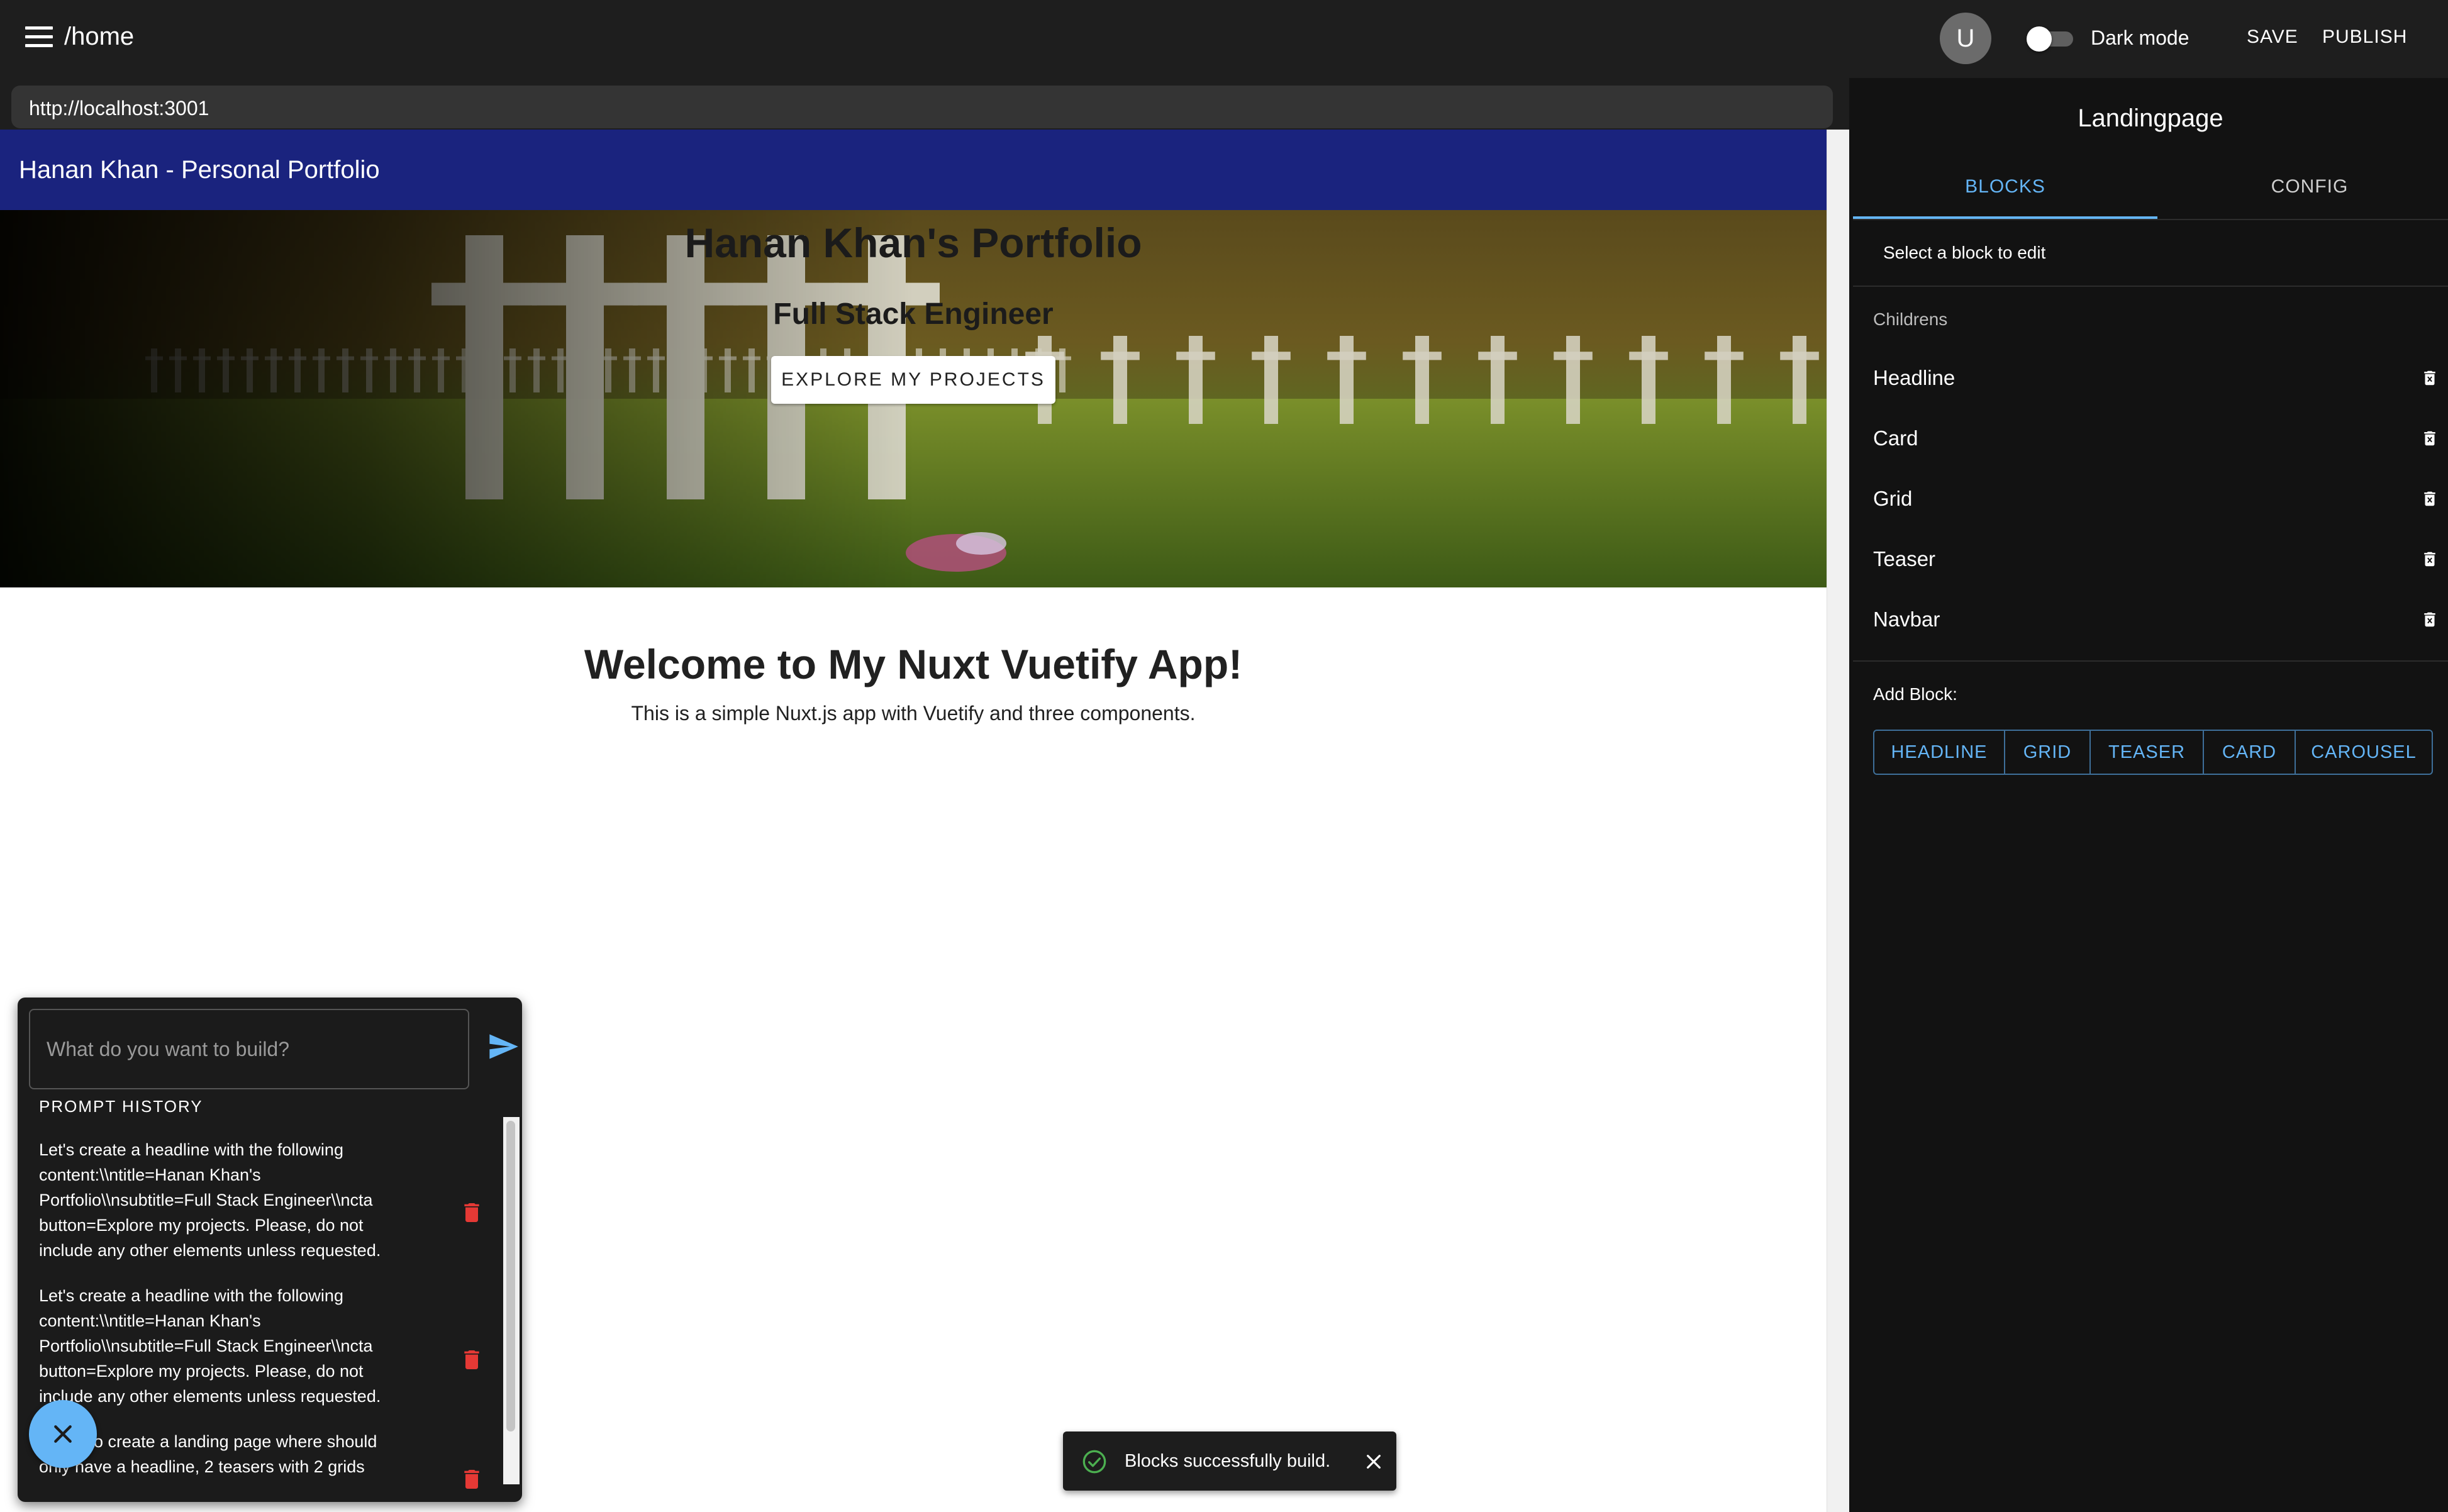  Describe the element at coordinates (1094, 1462) in the screenshot. I see `check-circle-icon` at that location.